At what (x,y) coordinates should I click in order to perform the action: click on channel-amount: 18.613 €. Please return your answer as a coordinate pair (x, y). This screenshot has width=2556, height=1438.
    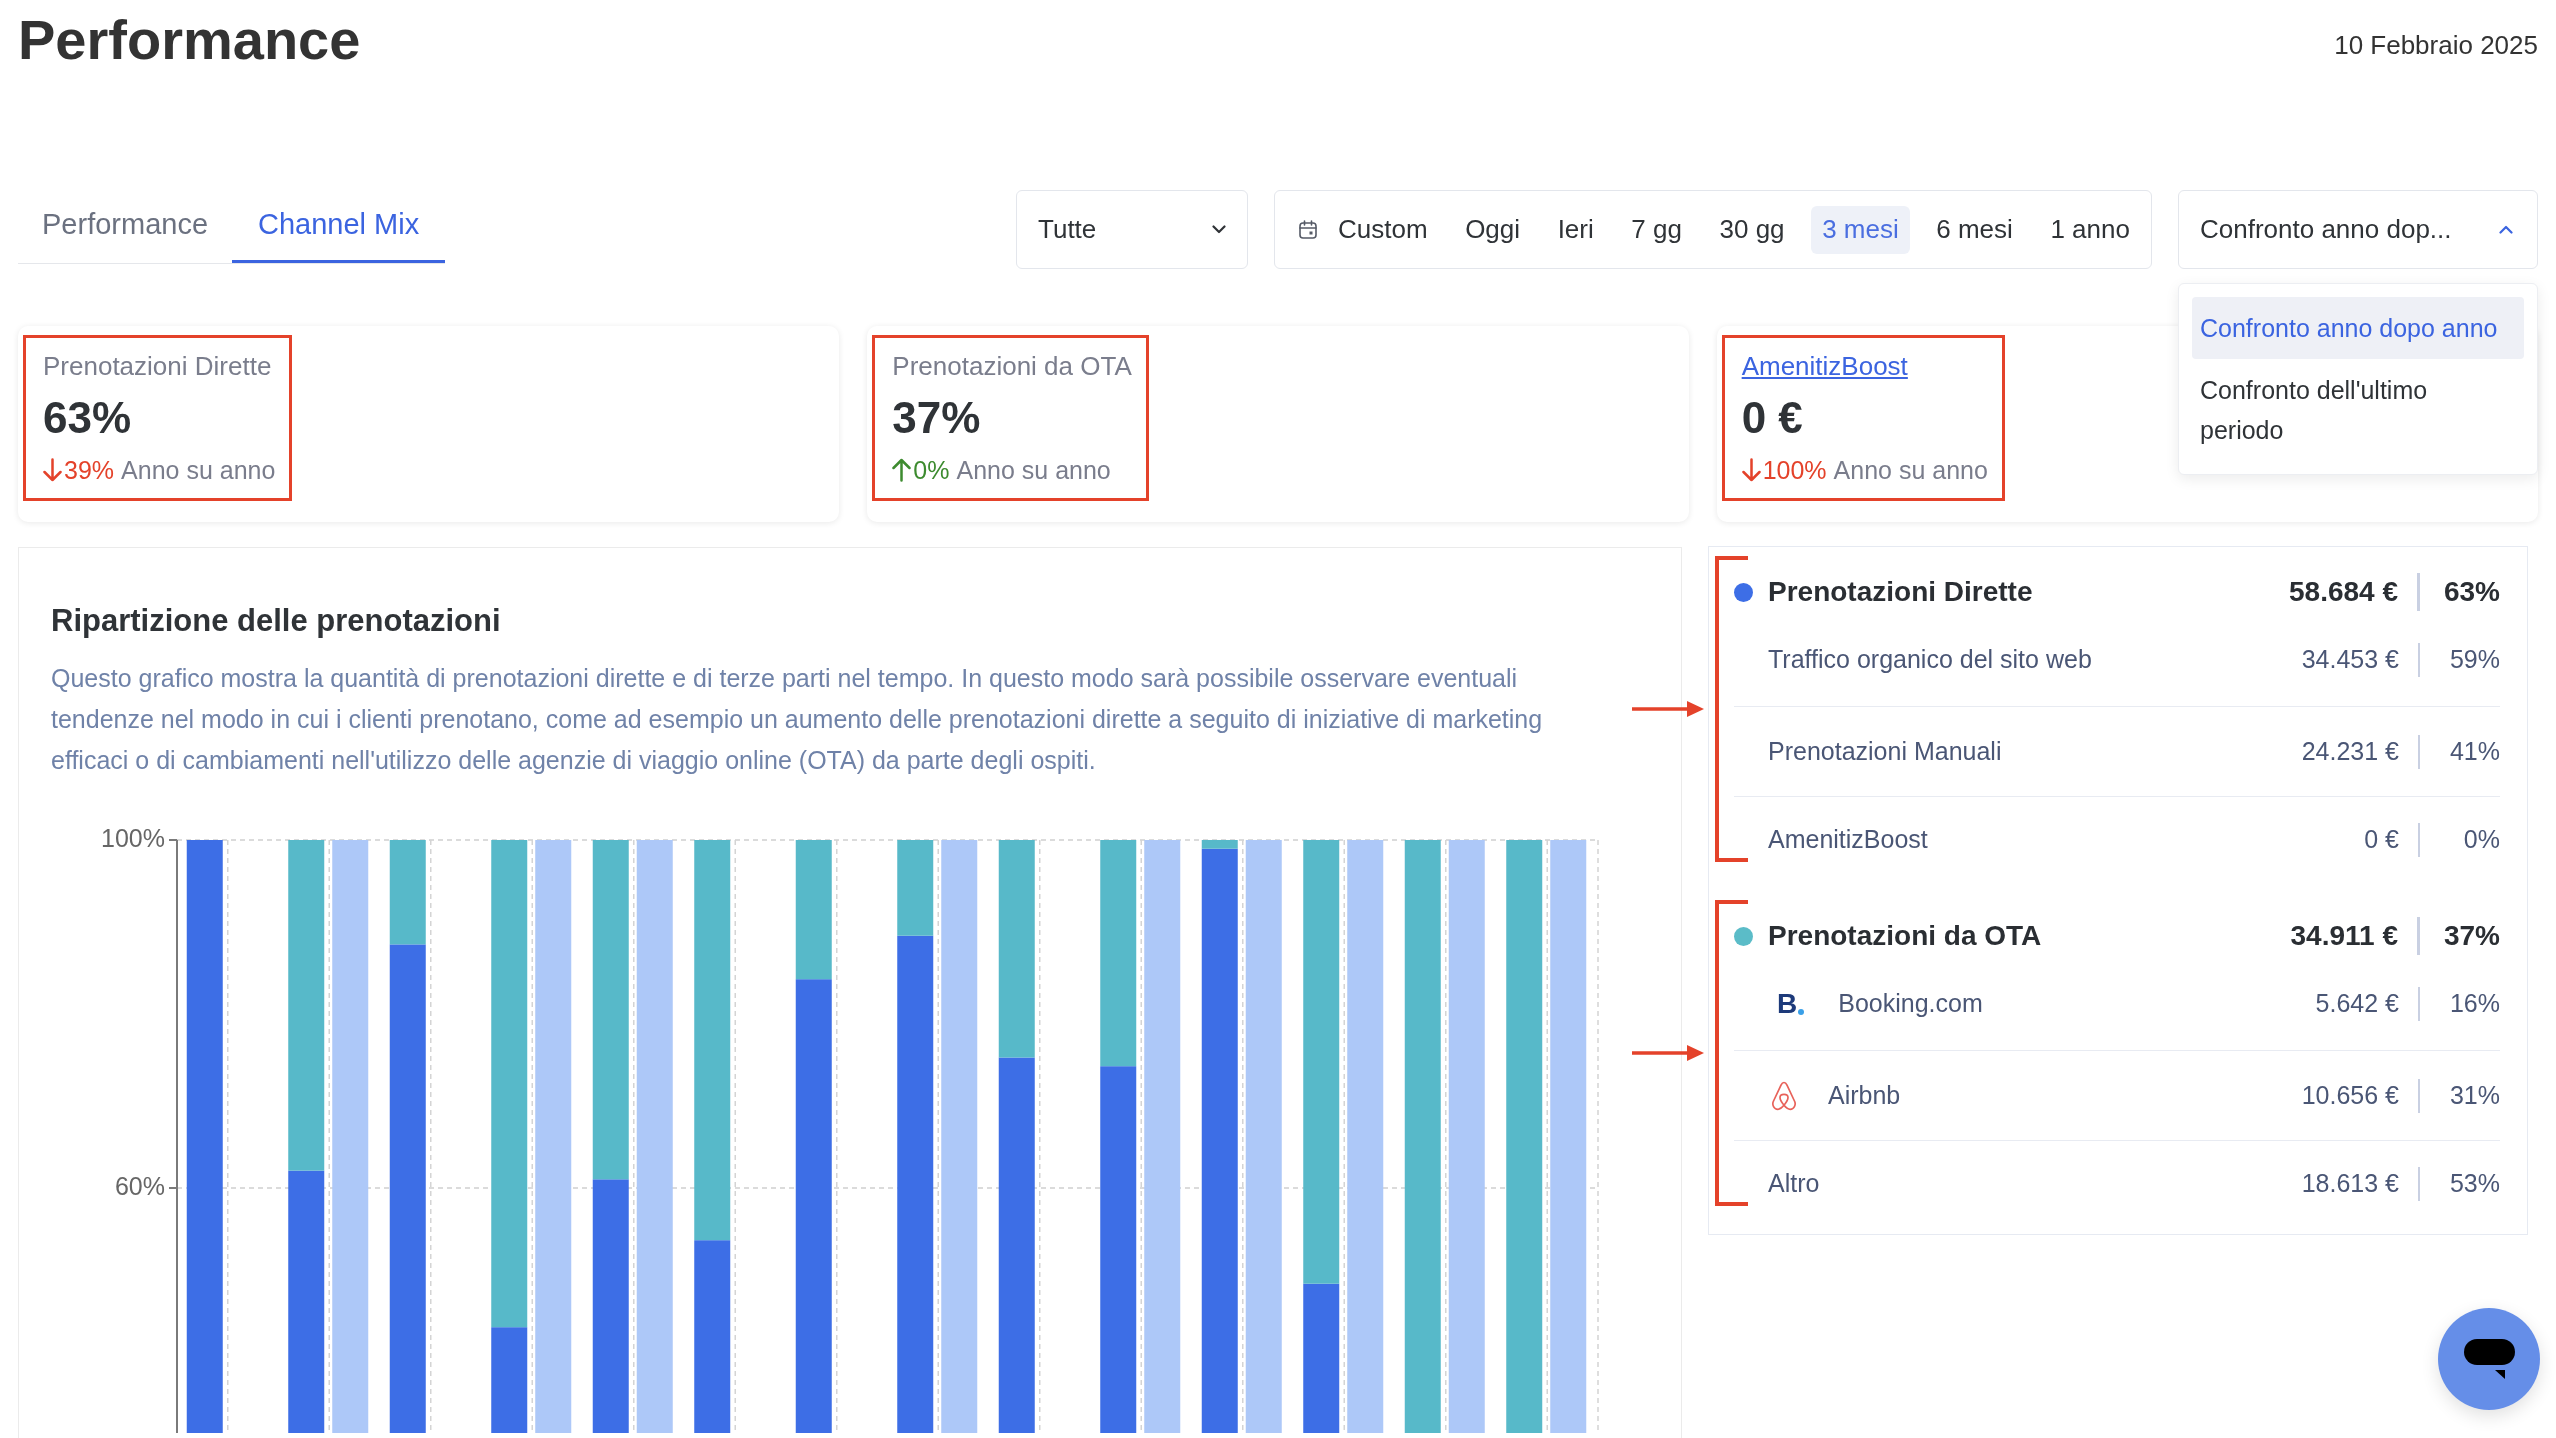
    Looking at the image, I should click on (2350, 1183).